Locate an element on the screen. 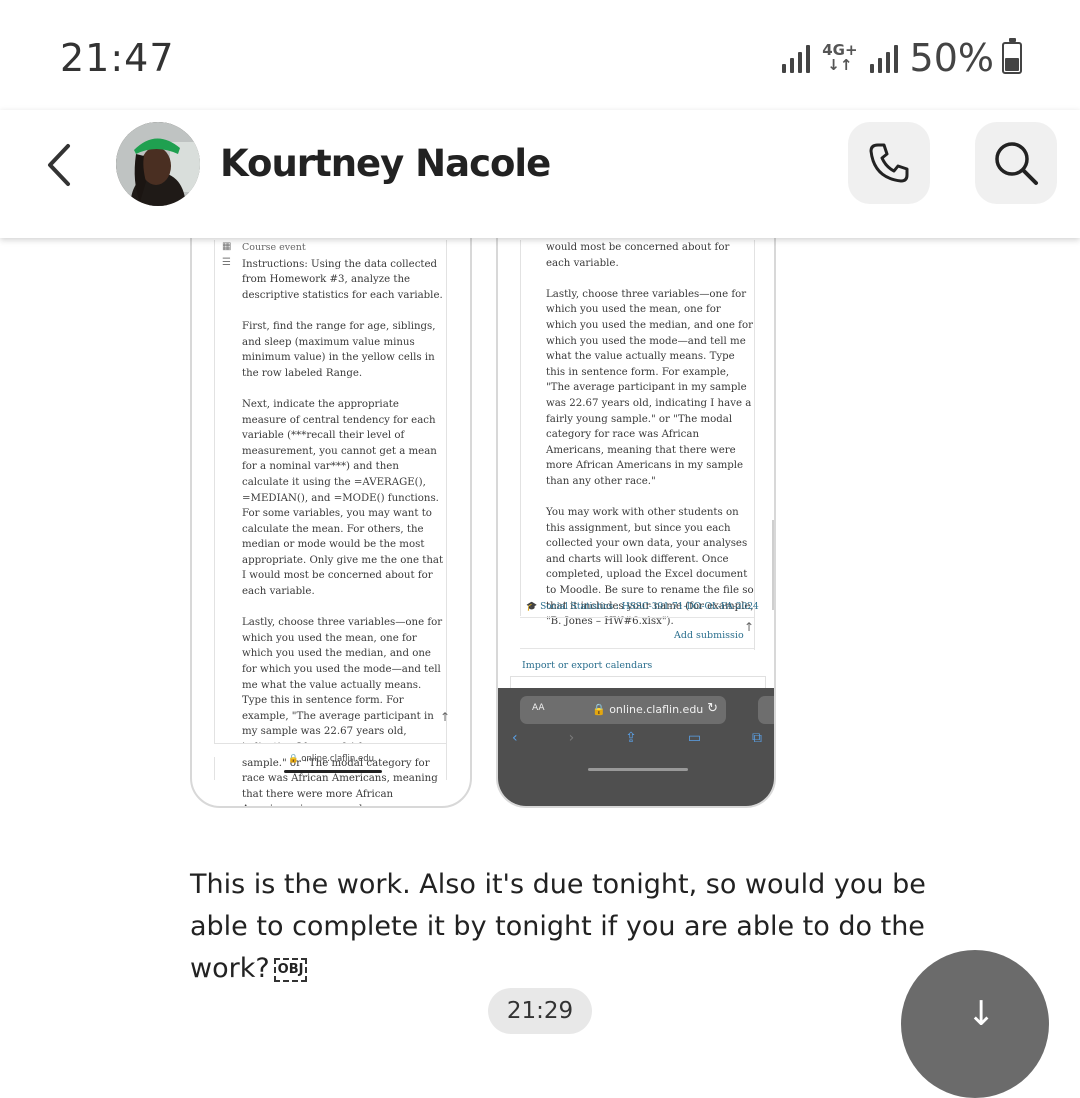 Image resolution: width=1080 pixels, height=1098 pixels. bookmarks-icon: ▭ is located at coordinates (694, 738).